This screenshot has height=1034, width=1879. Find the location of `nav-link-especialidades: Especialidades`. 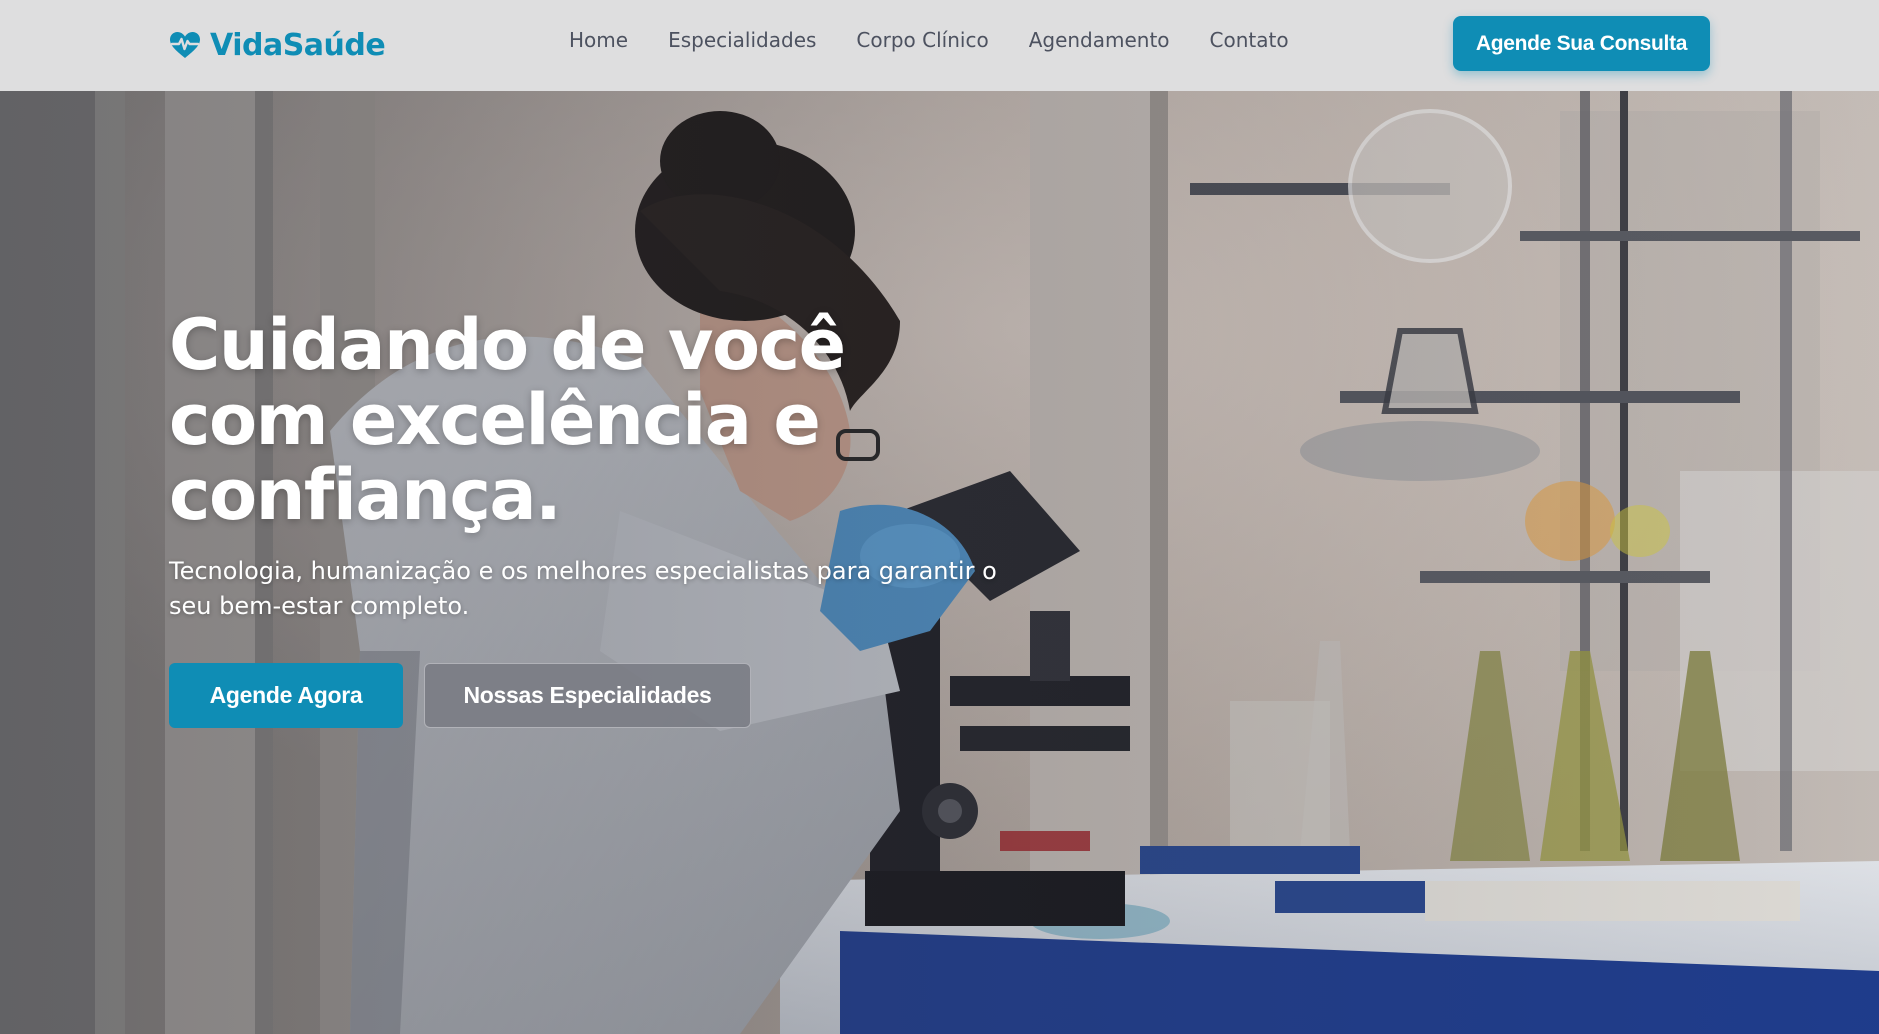

nav-link-especialidades: Especialidades is located at coordinates (742, 40).